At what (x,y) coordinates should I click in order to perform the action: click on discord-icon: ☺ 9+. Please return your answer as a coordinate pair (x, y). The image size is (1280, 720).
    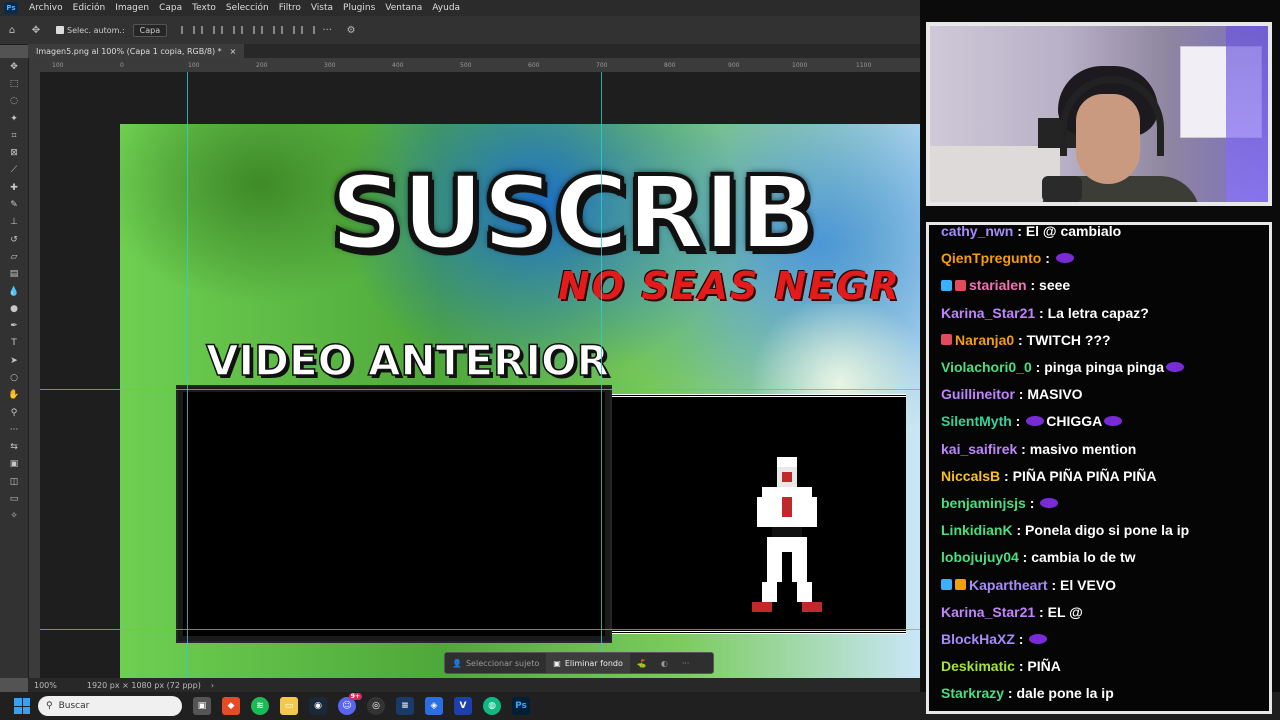
    Looking at the image, I should click on (350, 704).